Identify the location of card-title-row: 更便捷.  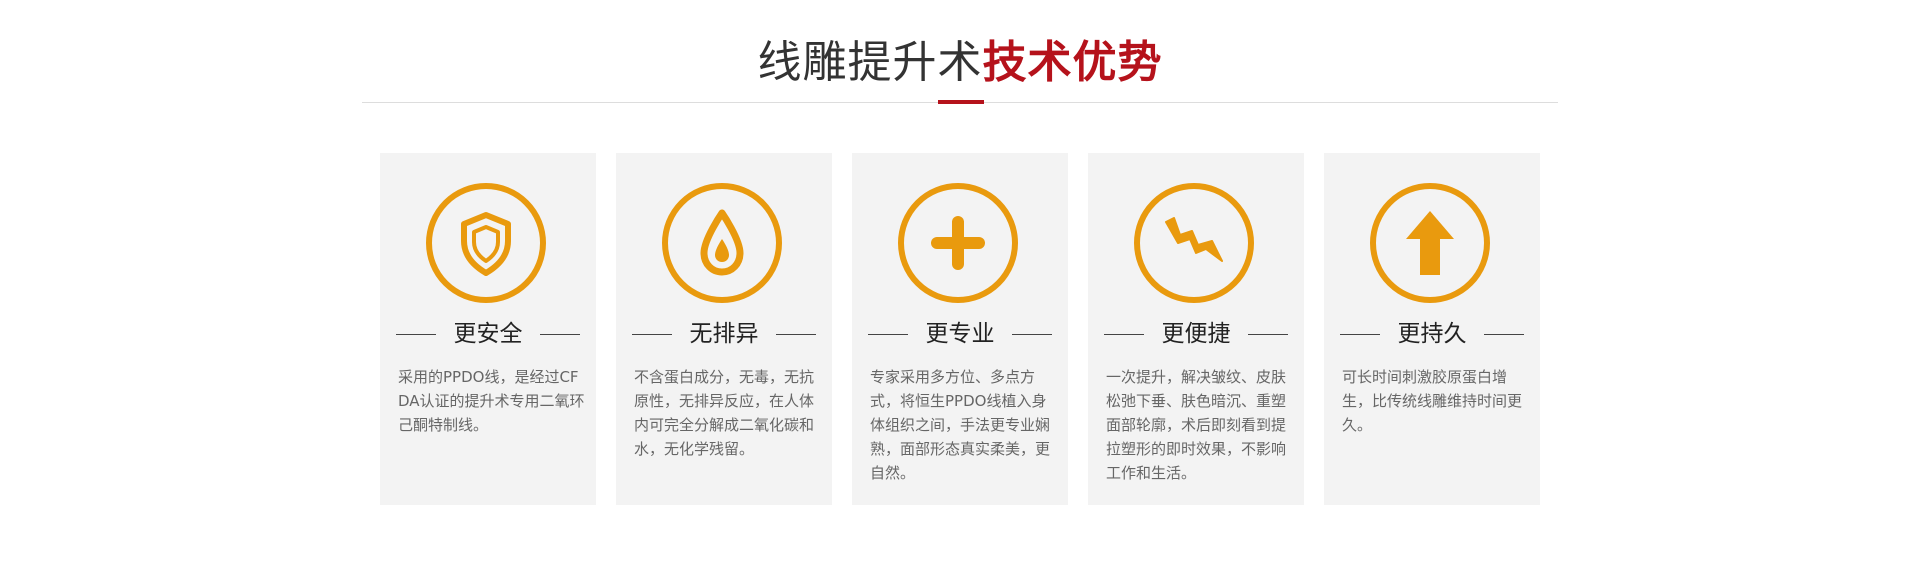
(1196, 334).